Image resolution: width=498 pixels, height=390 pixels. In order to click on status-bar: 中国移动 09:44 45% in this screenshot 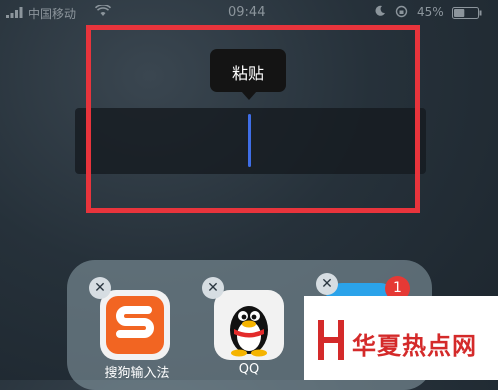, I will do `click(249, 12)`.